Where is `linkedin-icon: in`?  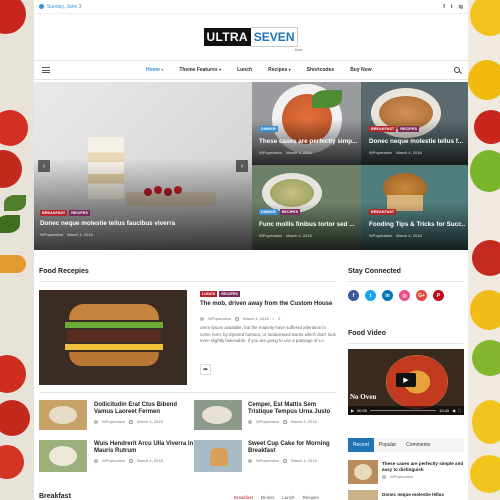
linkedin-icon: in is located at coordinates (387, 295).